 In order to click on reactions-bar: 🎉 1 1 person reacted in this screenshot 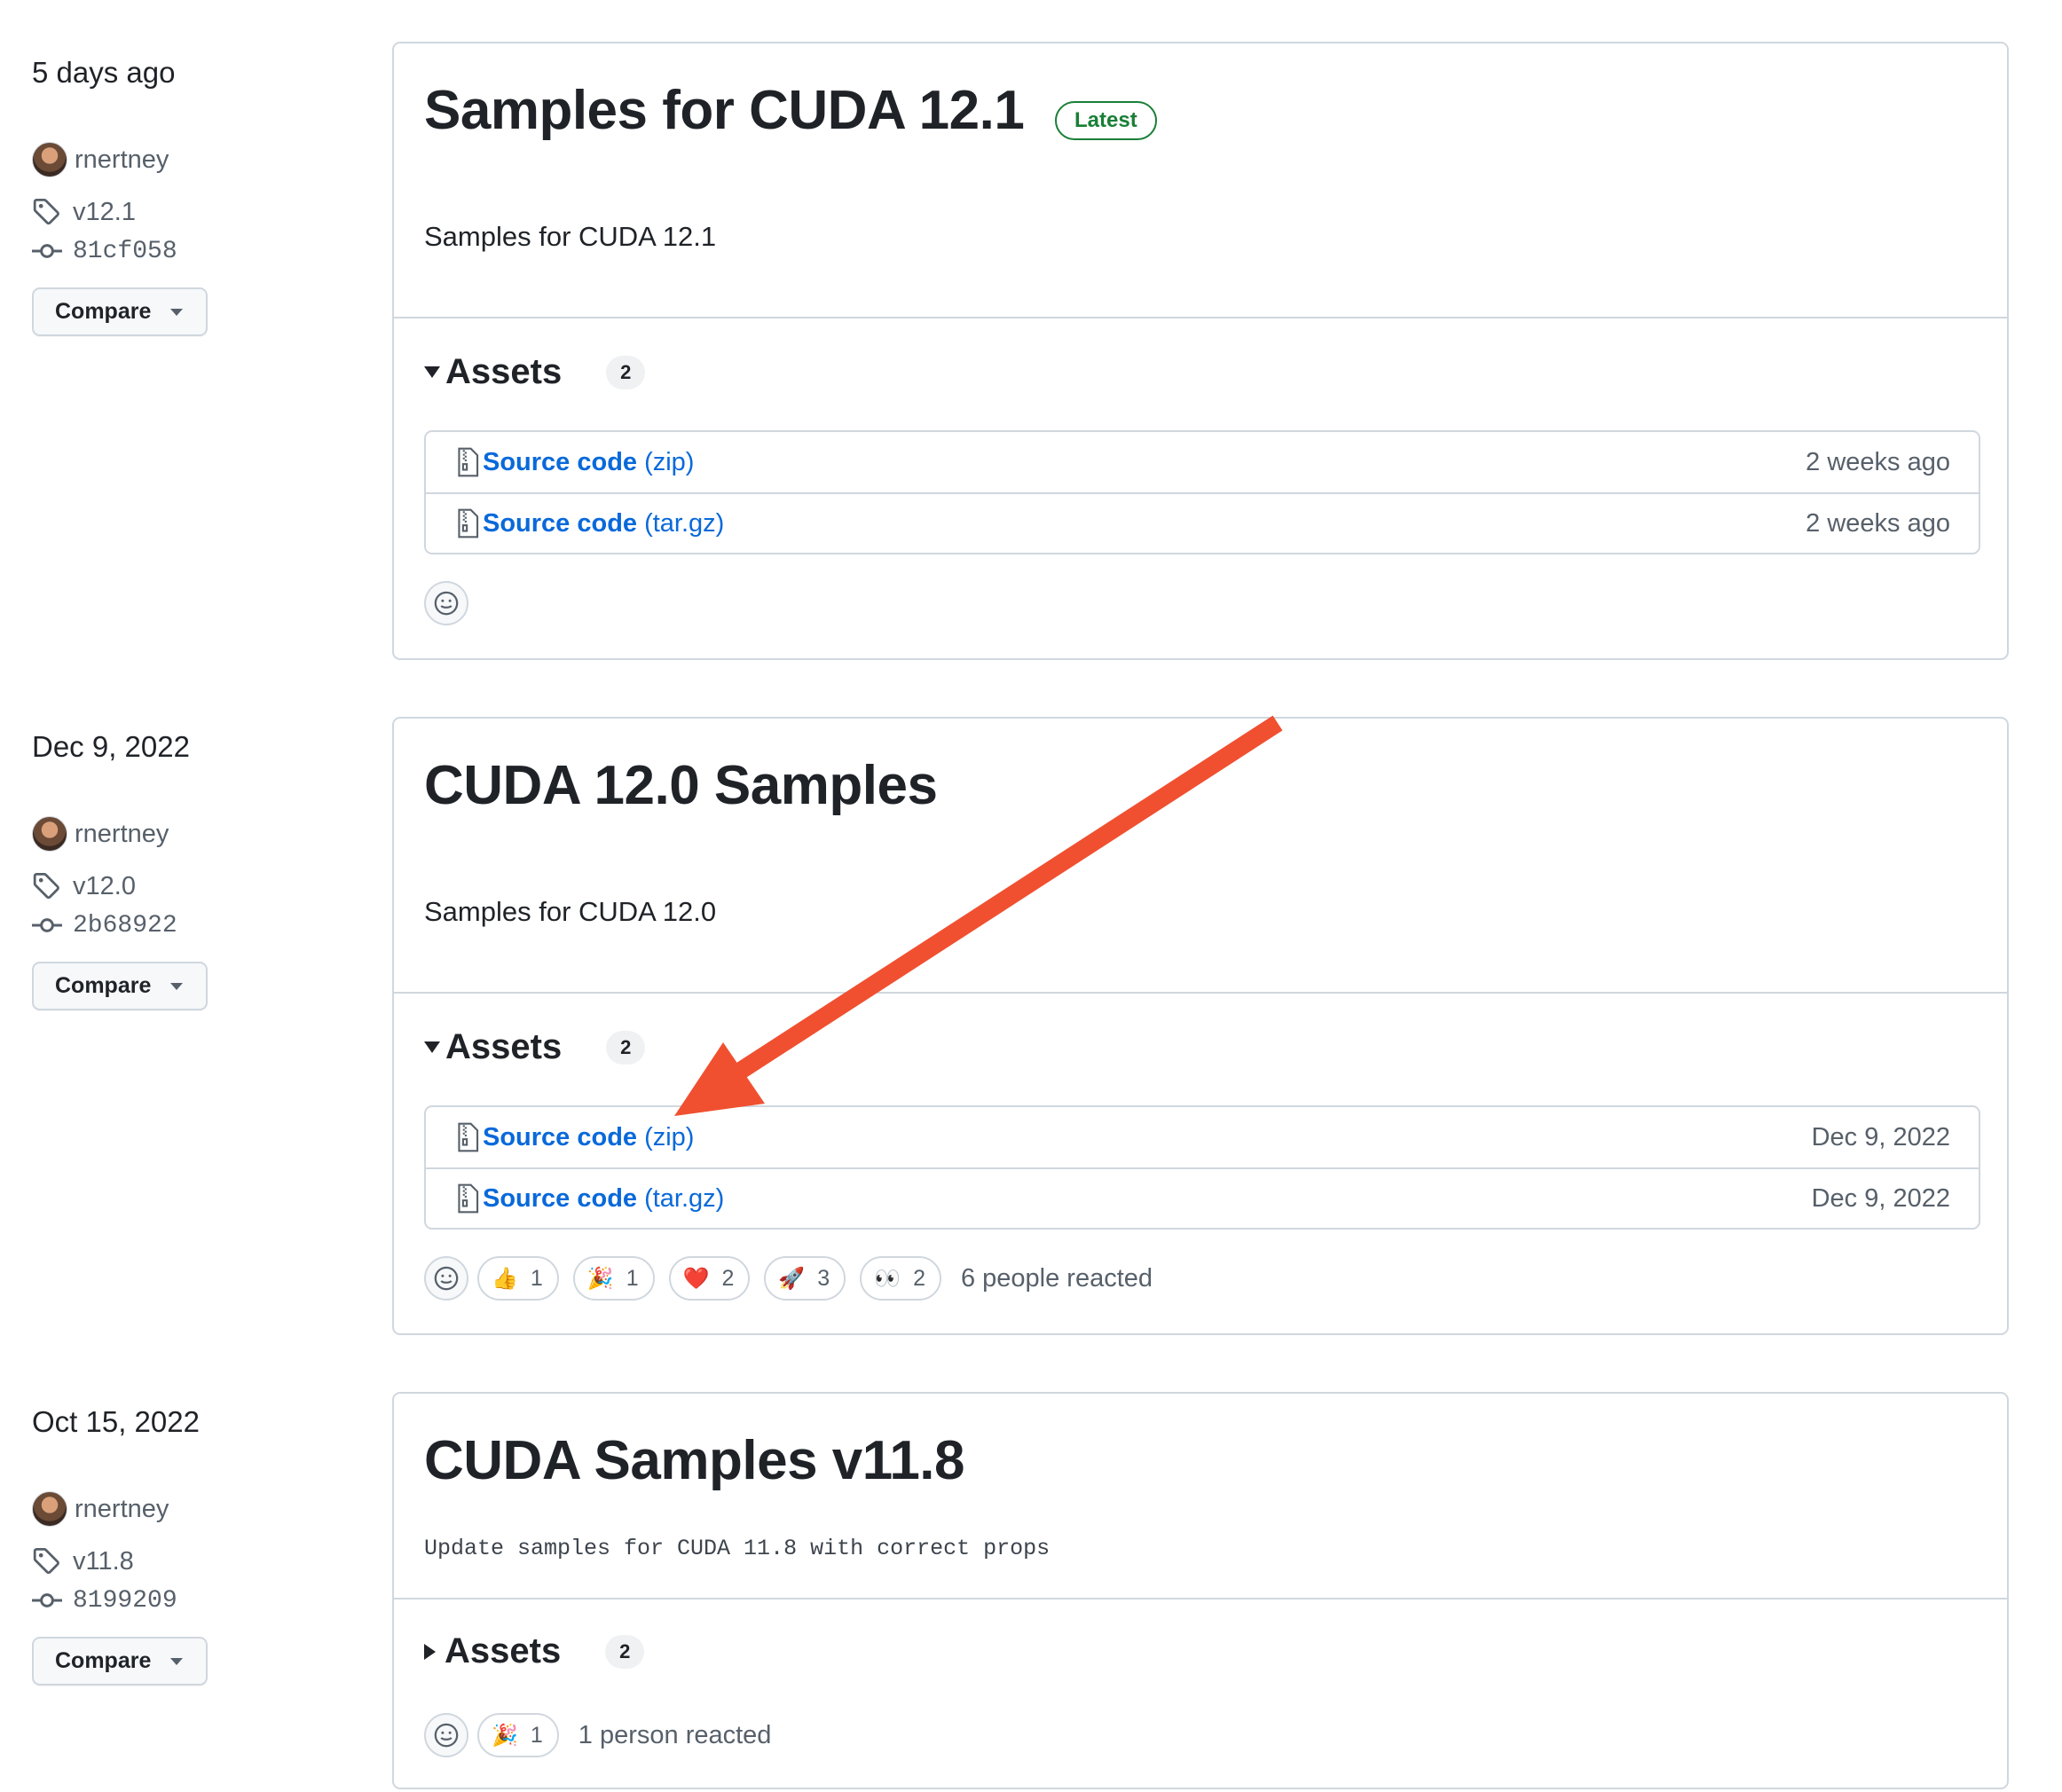, I will do `click(597, 1735)`.